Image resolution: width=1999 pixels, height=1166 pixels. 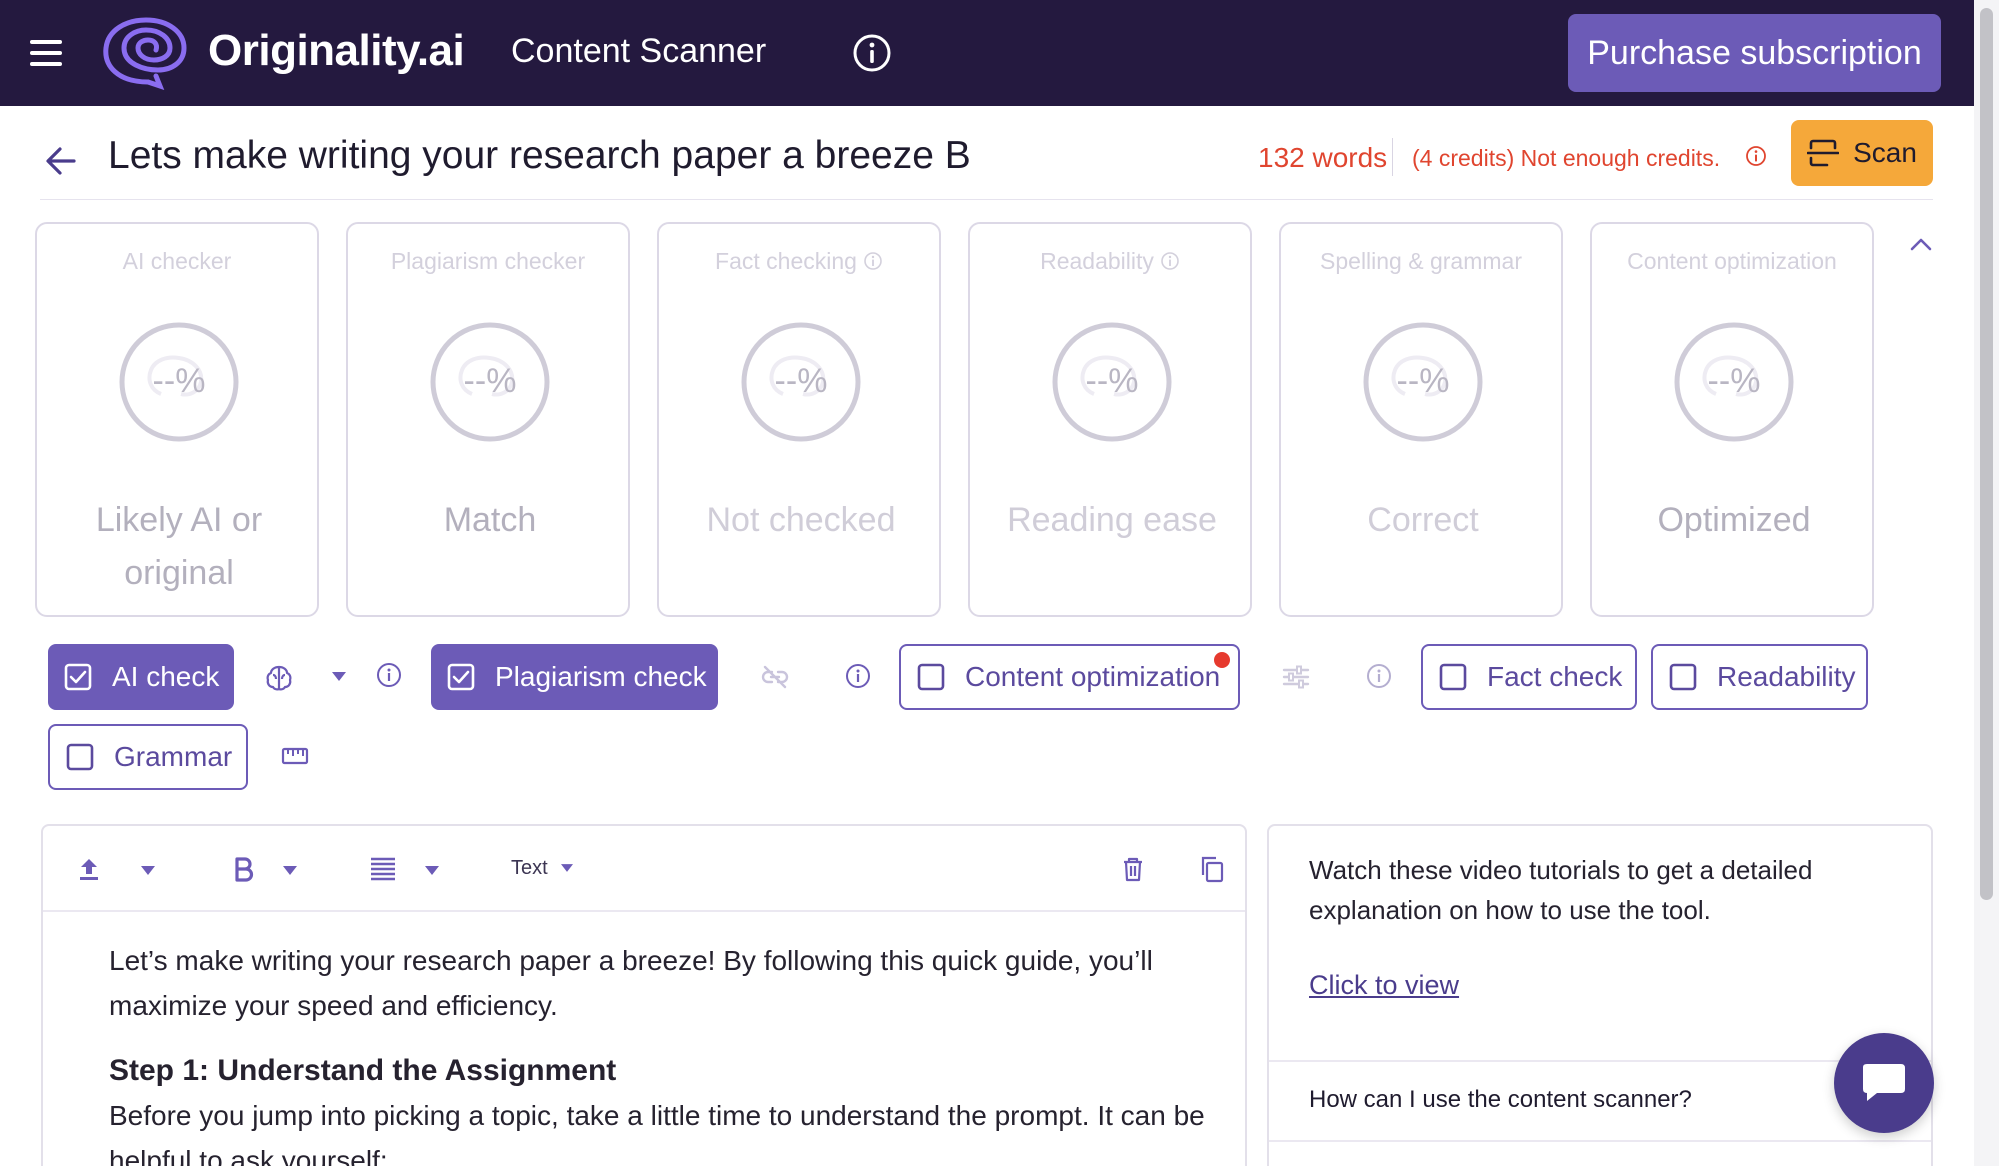 I want to click on credits-warning: (4 credits) Not enough credits., so click(x=1566, y=158).